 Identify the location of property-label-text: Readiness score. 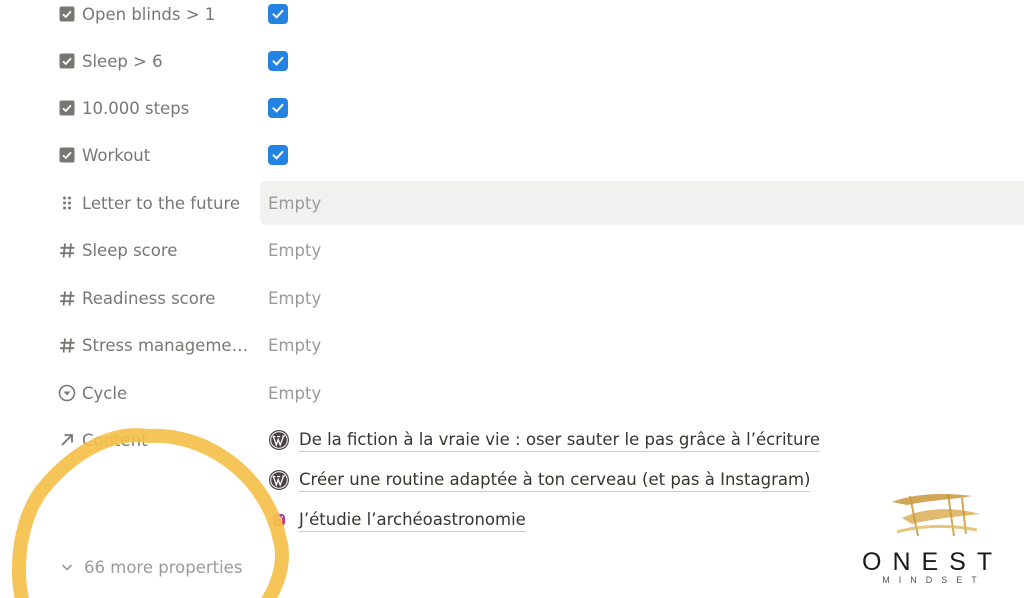
(149, 298).